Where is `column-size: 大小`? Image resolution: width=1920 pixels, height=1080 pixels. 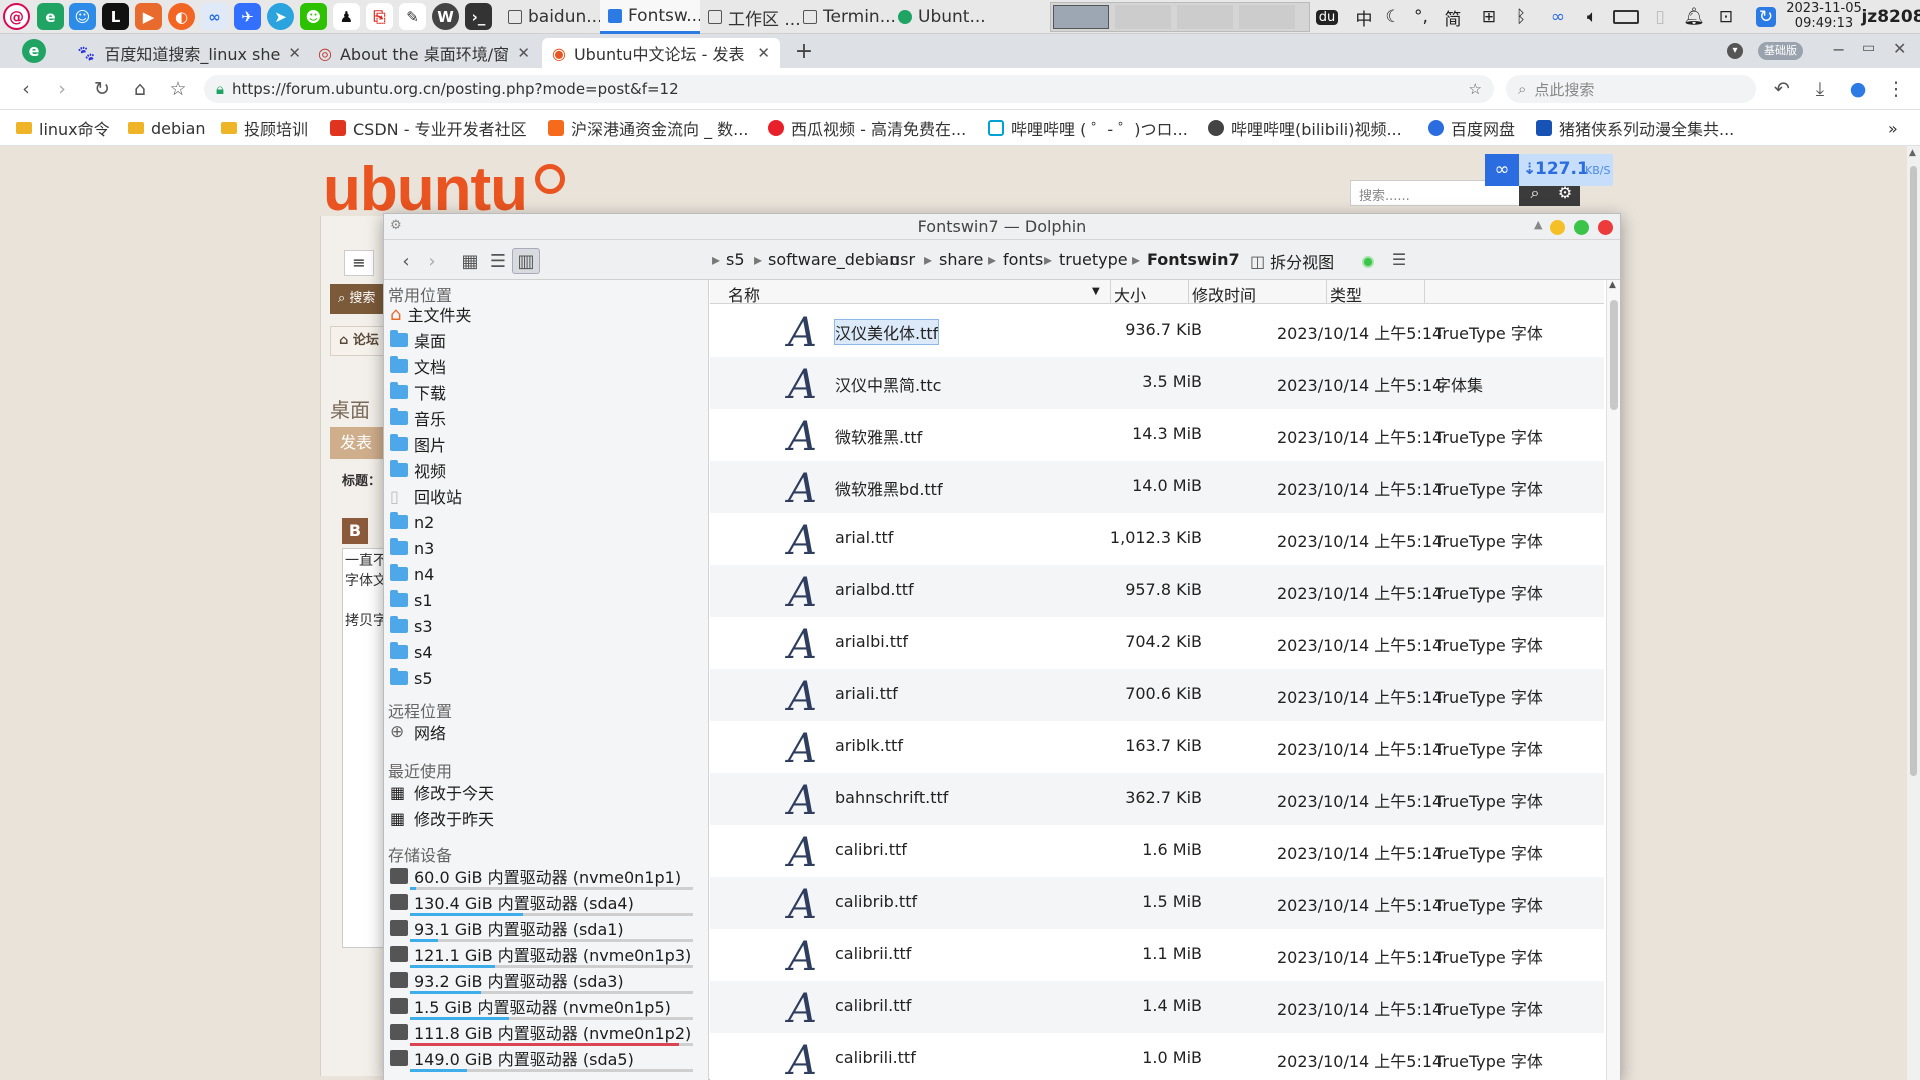 column-size: 大小 is located at coordinates (1130, 294).